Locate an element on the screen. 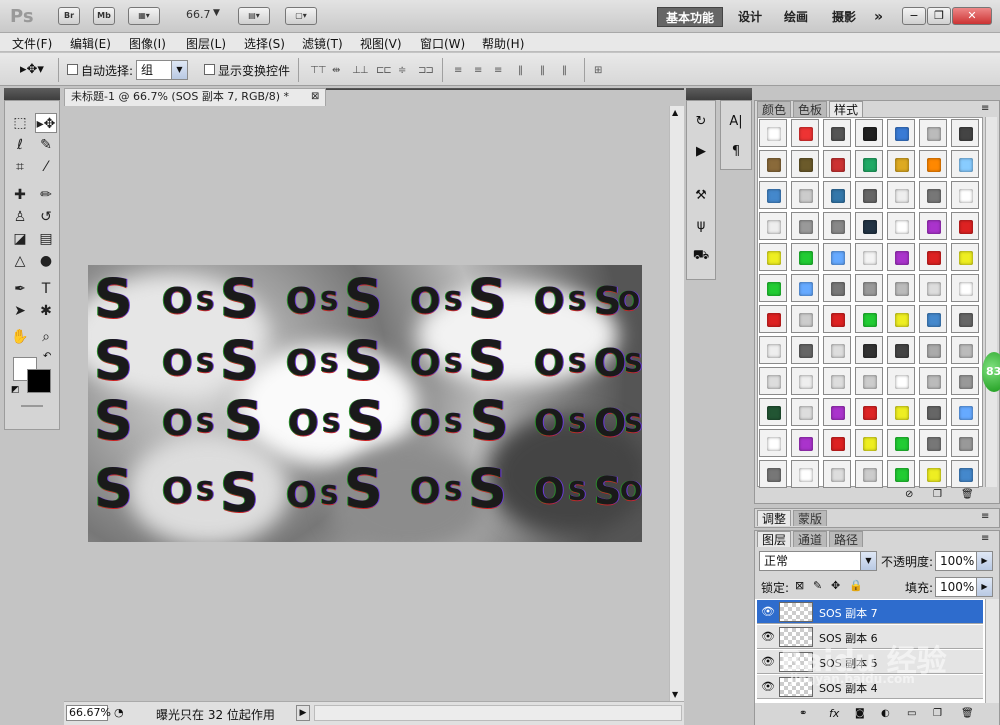 This screenshot has height=725, width=1000. layers-scrollbar is located at coordinates (992, 651).